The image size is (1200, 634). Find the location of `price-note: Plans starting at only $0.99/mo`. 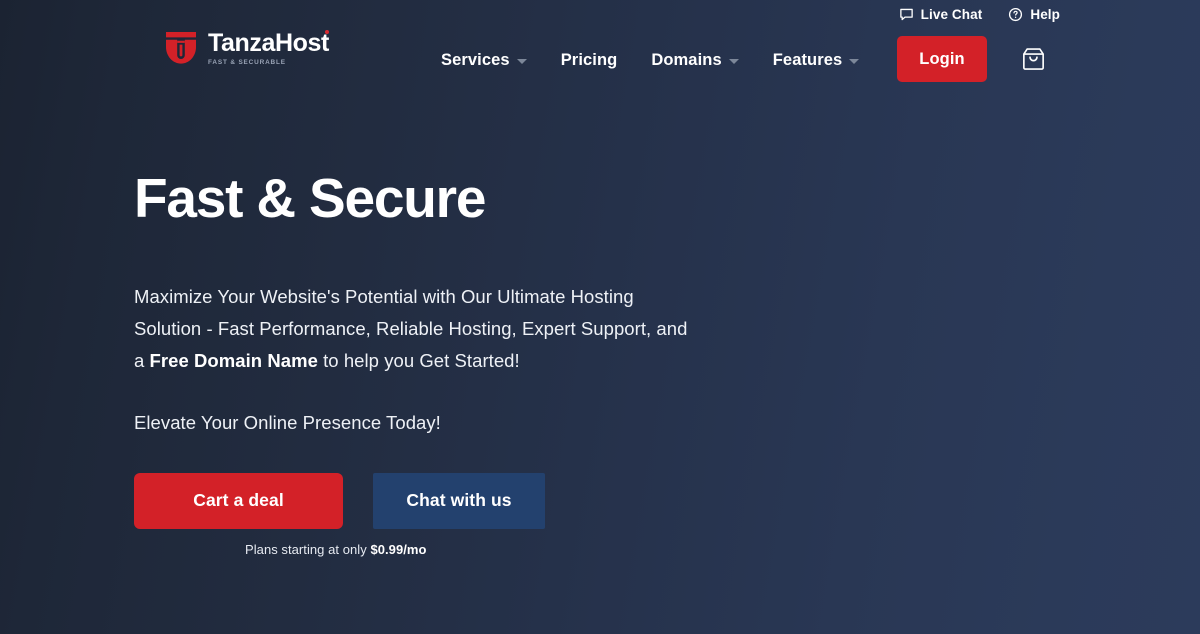

price-note: Plans starting at only $0.99/mo is located at coordinates (499, 549).